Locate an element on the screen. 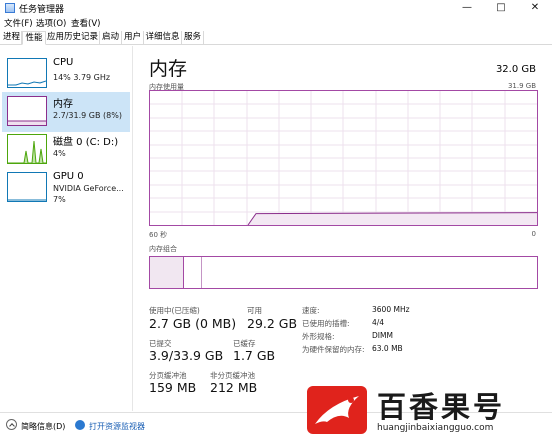 This screenshot has height=440, width=552. sidebar-item-disk: 磁盘 0 (C: D:) 4% is located at coordinates (66, 150).